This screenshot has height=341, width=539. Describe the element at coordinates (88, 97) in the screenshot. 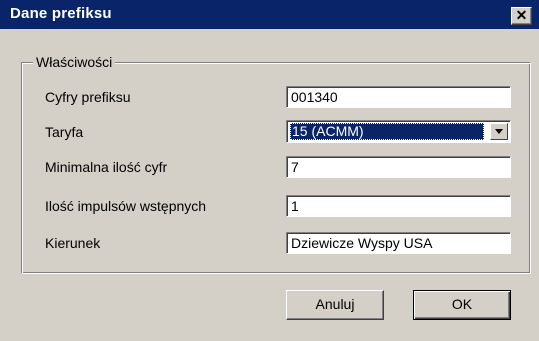

I see `prefix-digits-label: Cyfry prefiksu` at that location.